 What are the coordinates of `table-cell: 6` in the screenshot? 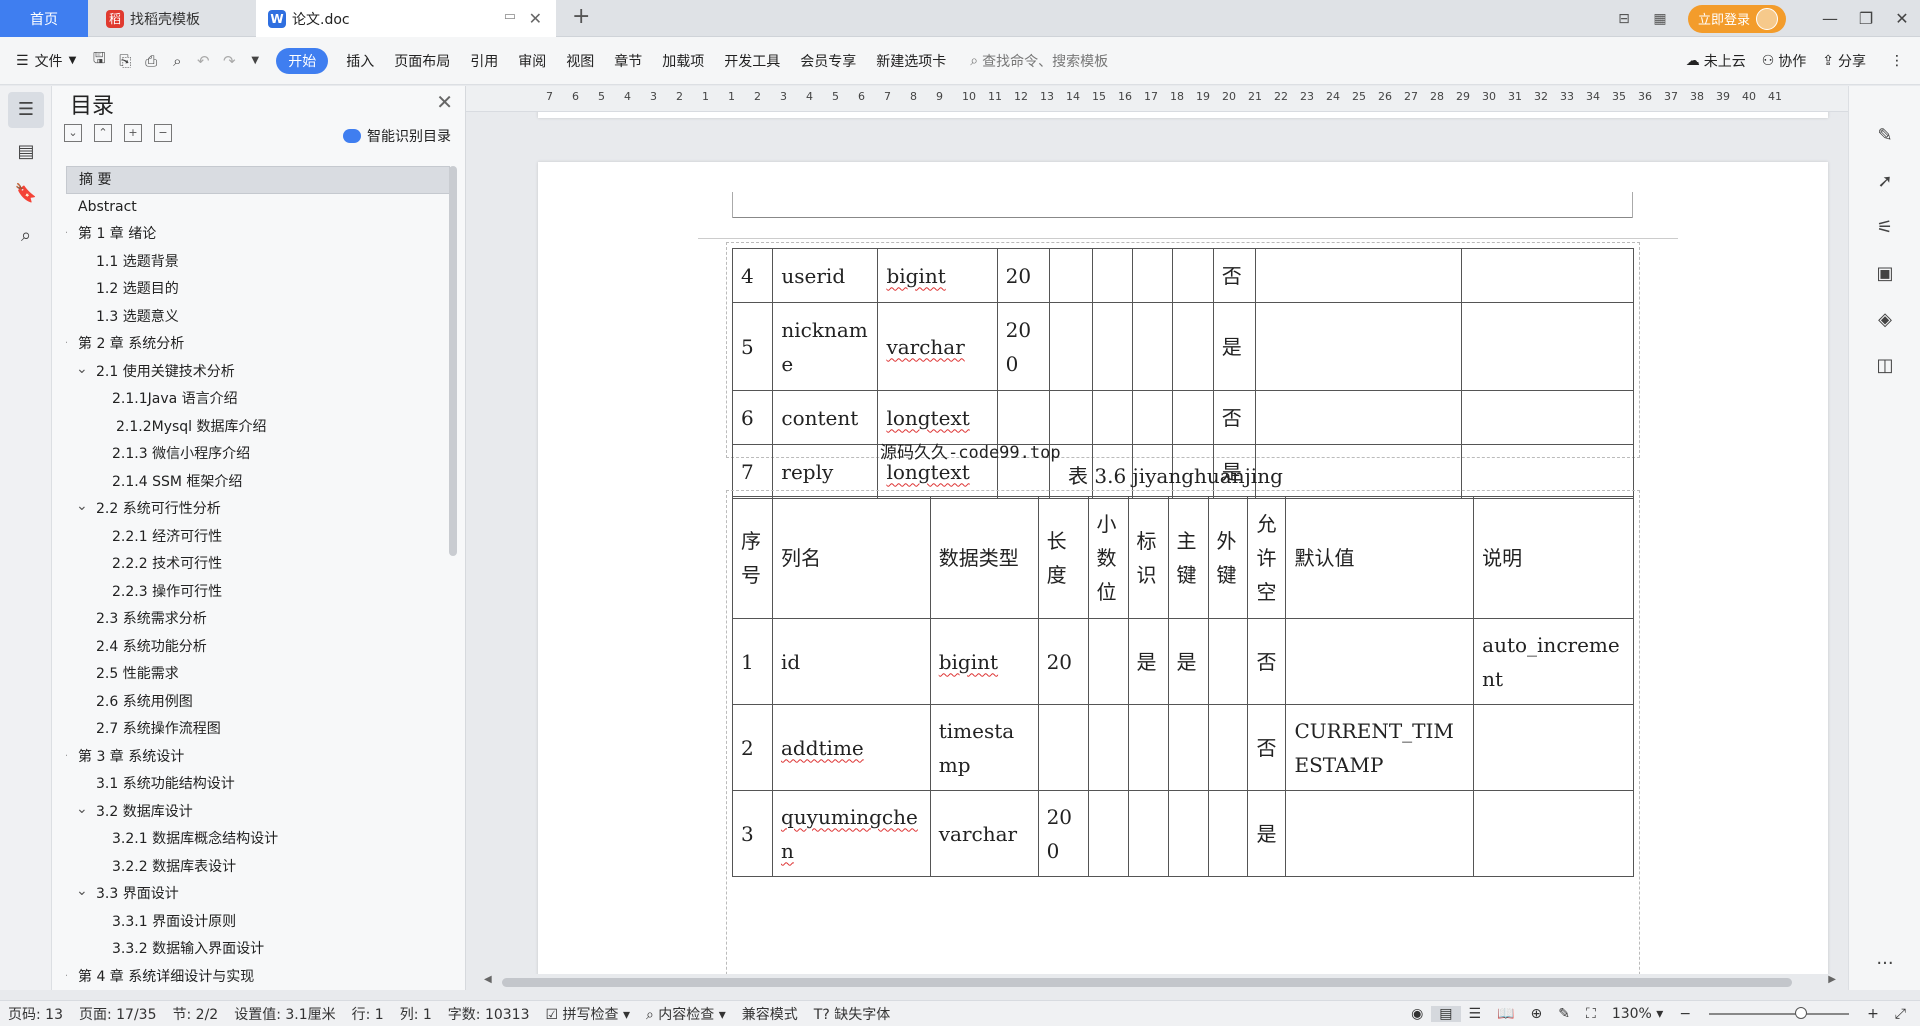 It's located at (752, 417).